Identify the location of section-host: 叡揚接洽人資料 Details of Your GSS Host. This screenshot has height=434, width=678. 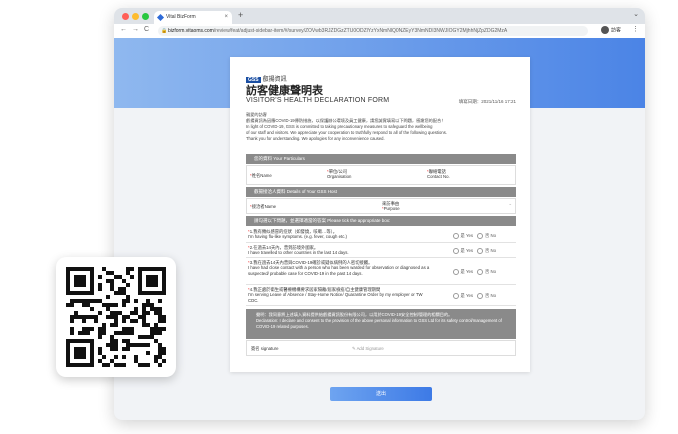
(381, 192).